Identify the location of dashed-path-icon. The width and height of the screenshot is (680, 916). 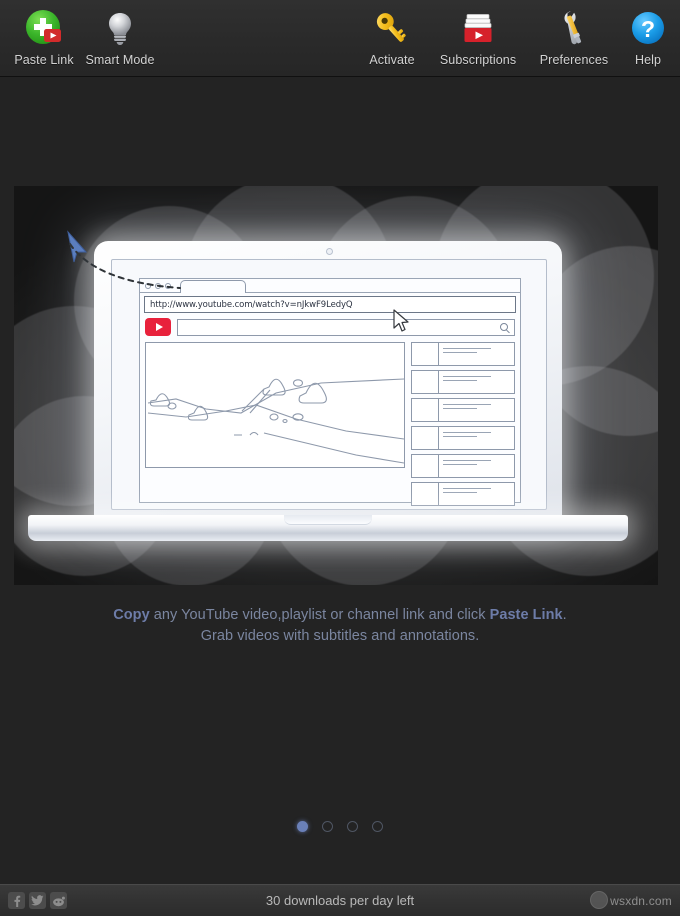
(125, 266).